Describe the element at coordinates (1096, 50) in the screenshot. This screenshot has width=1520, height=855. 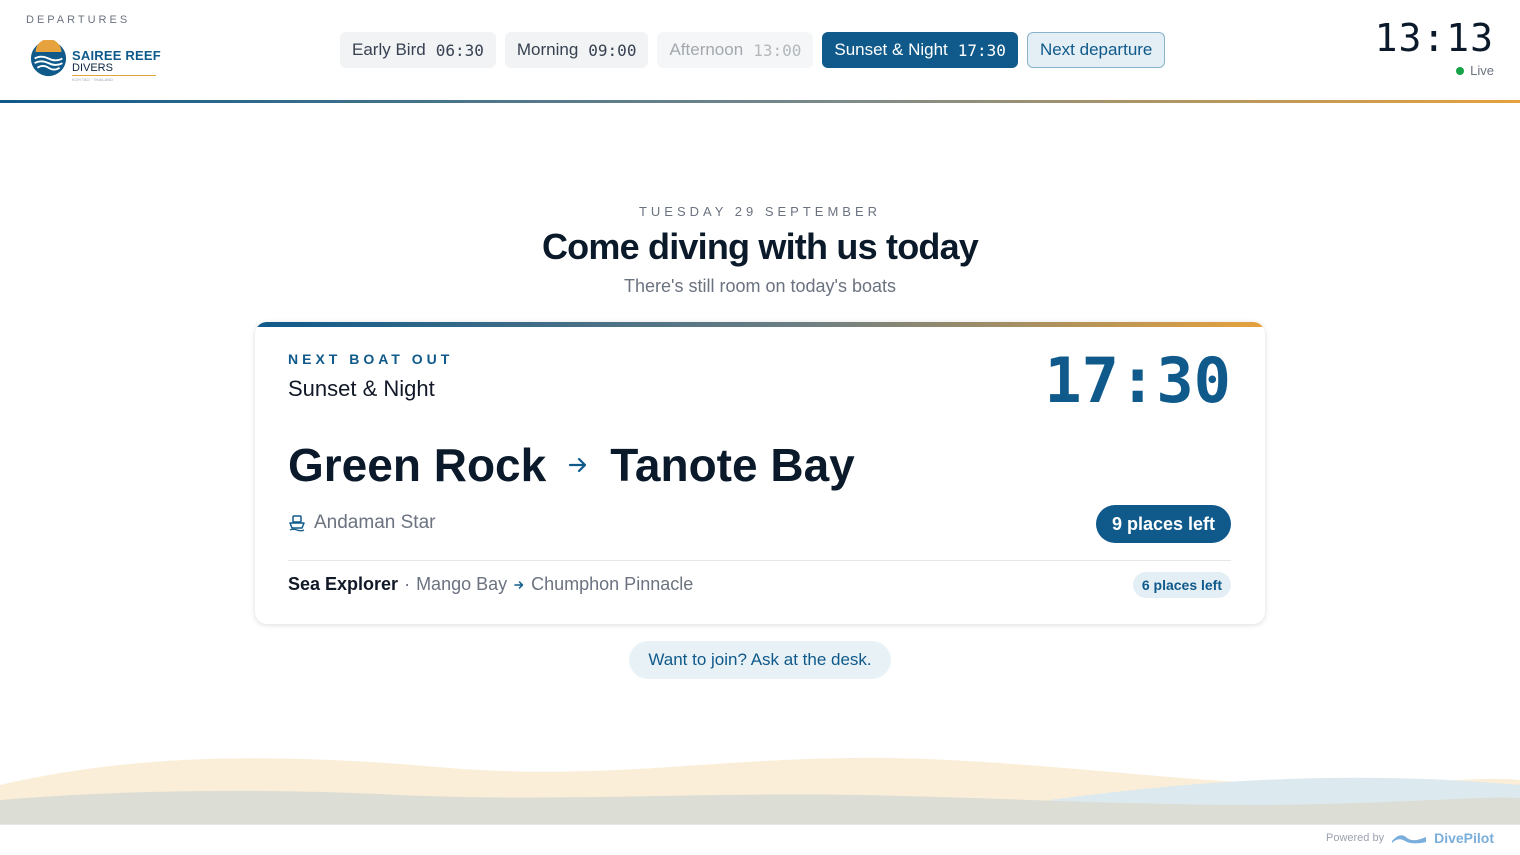
I see `next-departure-button: Next departure` at that location.